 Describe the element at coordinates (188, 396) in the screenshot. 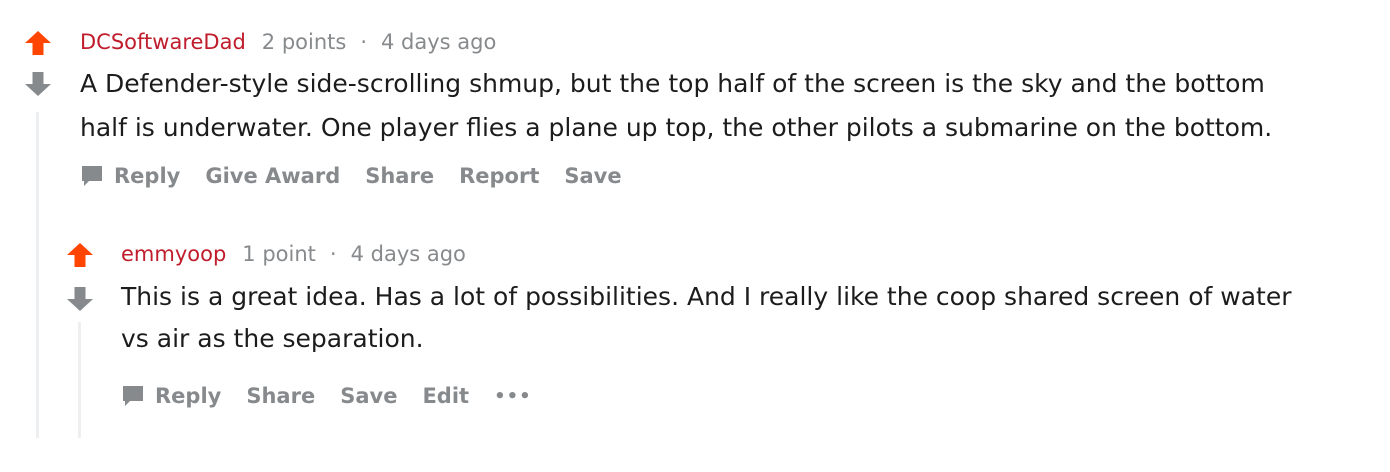

I see `reply-label: Reply` at that location.